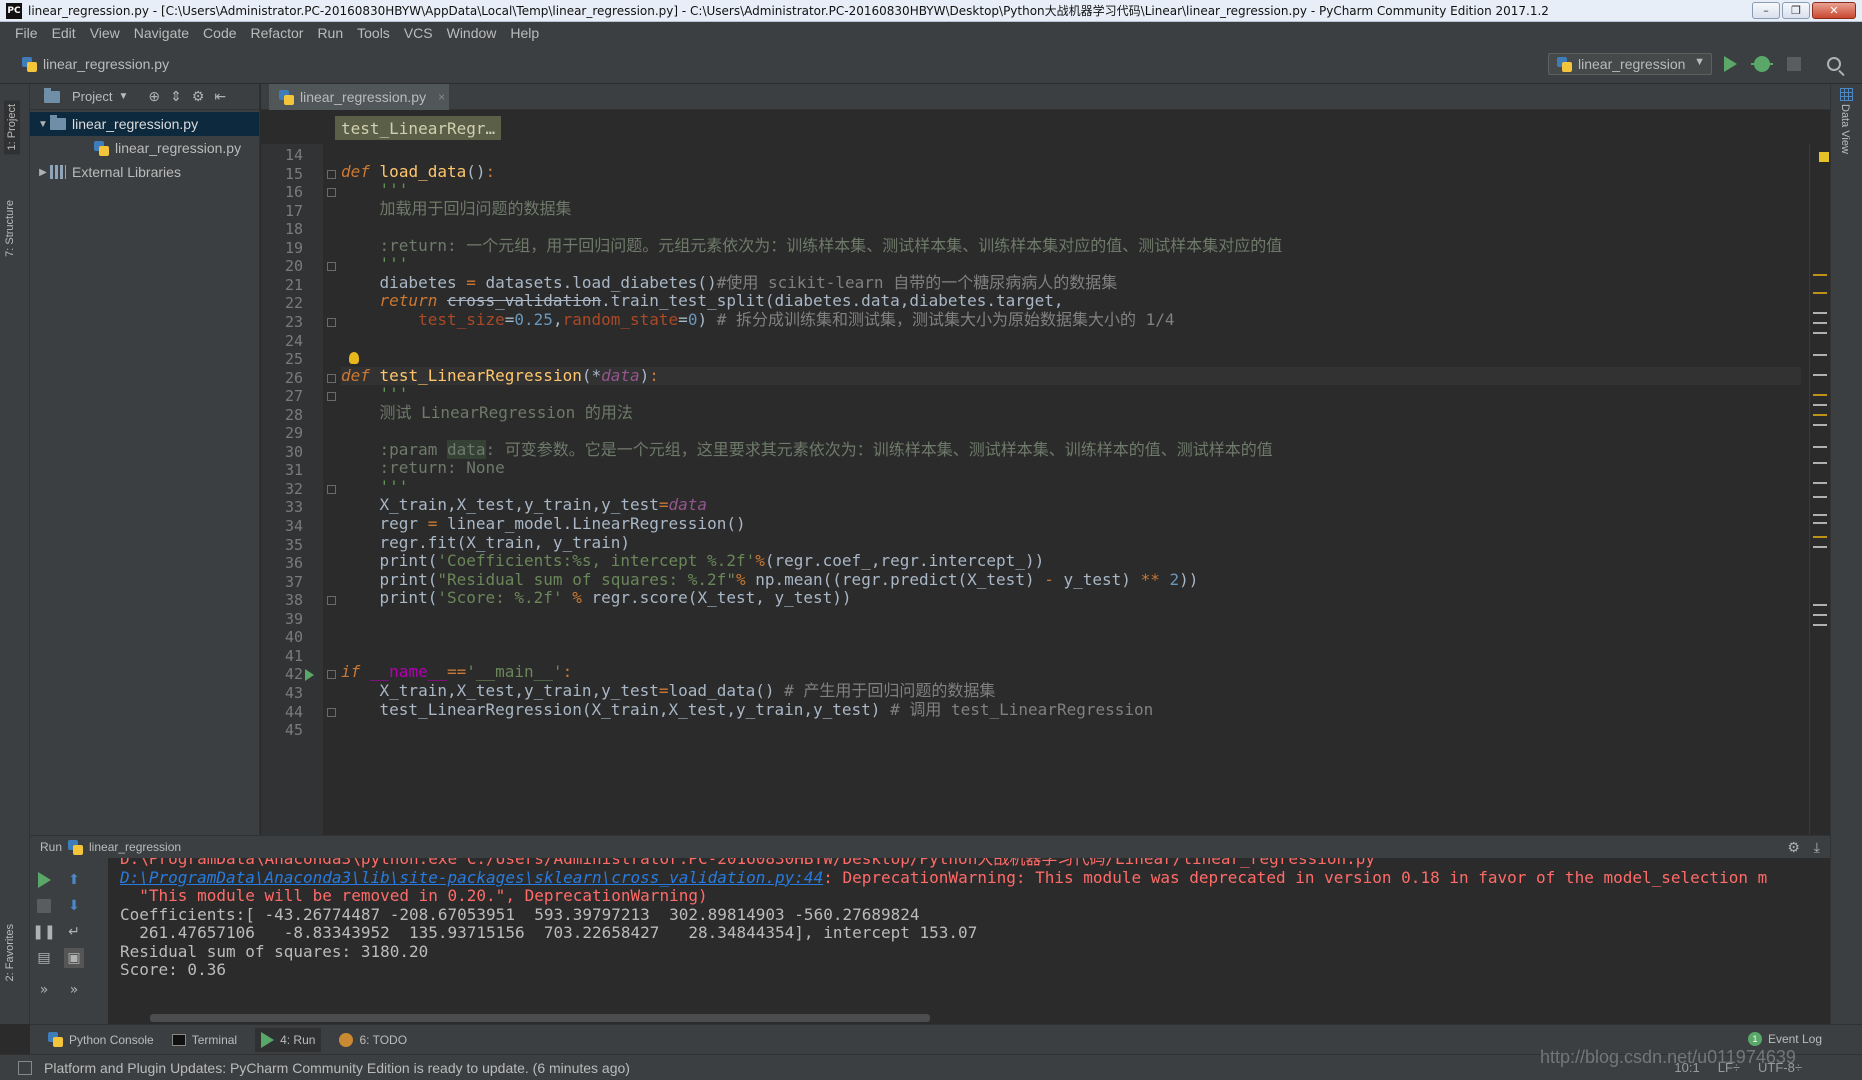  What do you see at coordinates (373, 1039) in the screenshot?
I see `todo-tab: 6: TODO` at bounding box center [373, 1039].